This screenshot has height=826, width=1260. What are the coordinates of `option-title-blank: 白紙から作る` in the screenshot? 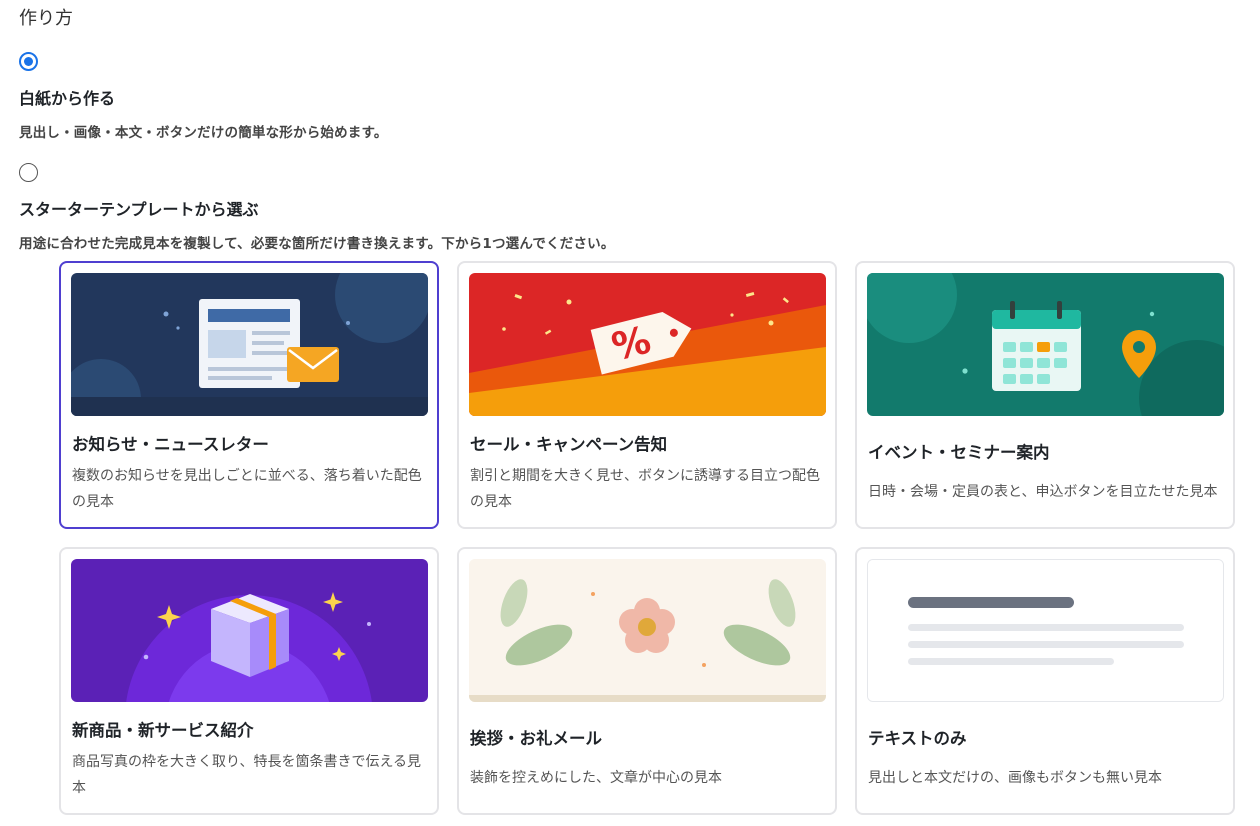 It's located at (67, 98).